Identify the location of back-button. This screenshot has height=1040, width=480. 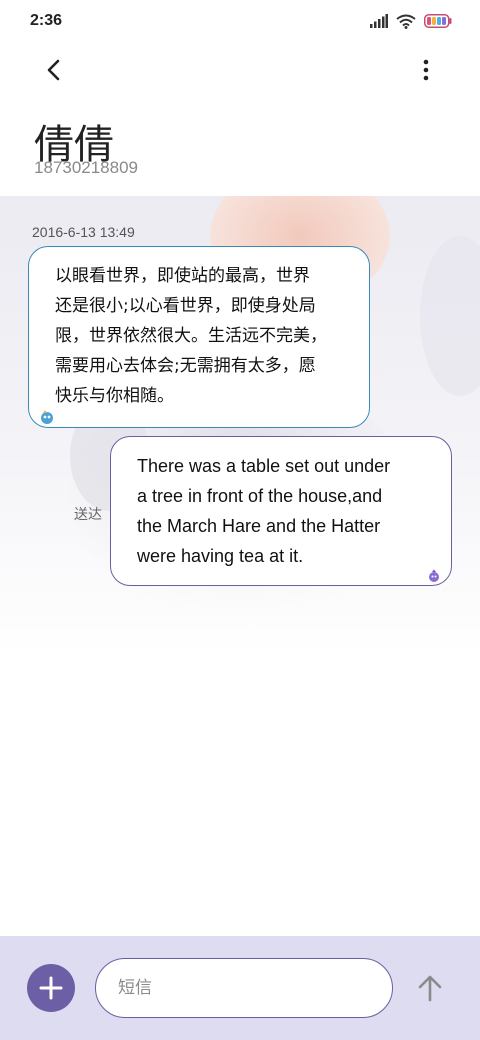
(54, 70).